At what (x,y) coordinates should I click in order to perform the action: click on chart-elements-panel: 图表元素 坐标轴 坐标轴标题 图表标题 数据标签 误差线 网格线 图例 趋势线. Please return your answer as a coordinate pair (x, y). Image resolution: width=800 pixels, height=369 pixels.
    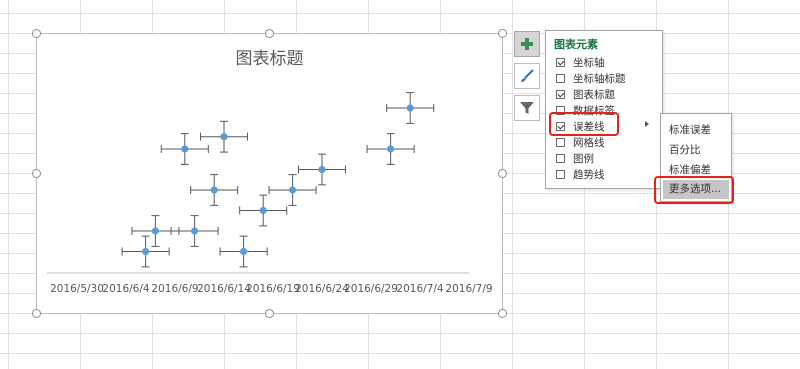
    Looking at the image, I should click on (604, 109).